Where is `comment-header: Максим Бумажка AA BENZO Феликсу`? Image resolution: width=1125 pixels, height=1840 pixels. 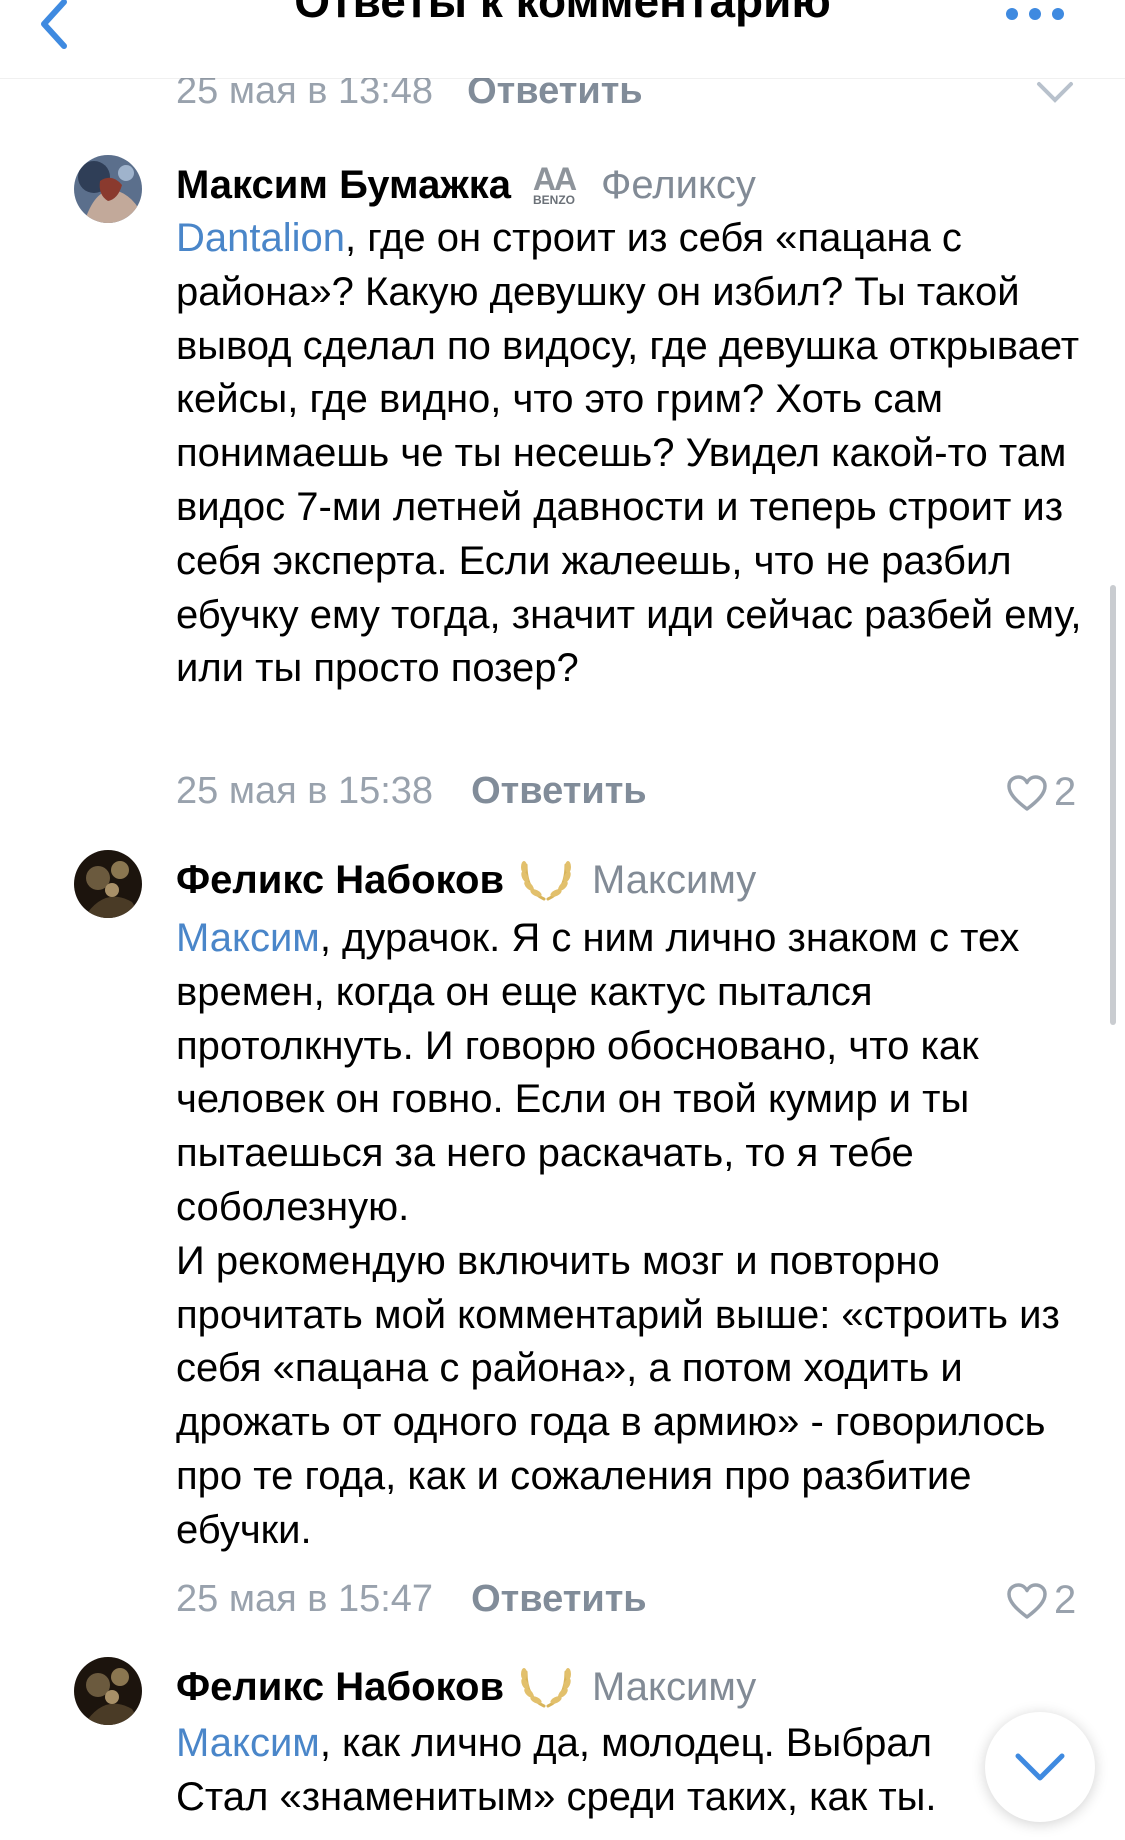 comment-header: Максим Бумажка AA BENZO Феликсу is located at coordinates (466, 185).